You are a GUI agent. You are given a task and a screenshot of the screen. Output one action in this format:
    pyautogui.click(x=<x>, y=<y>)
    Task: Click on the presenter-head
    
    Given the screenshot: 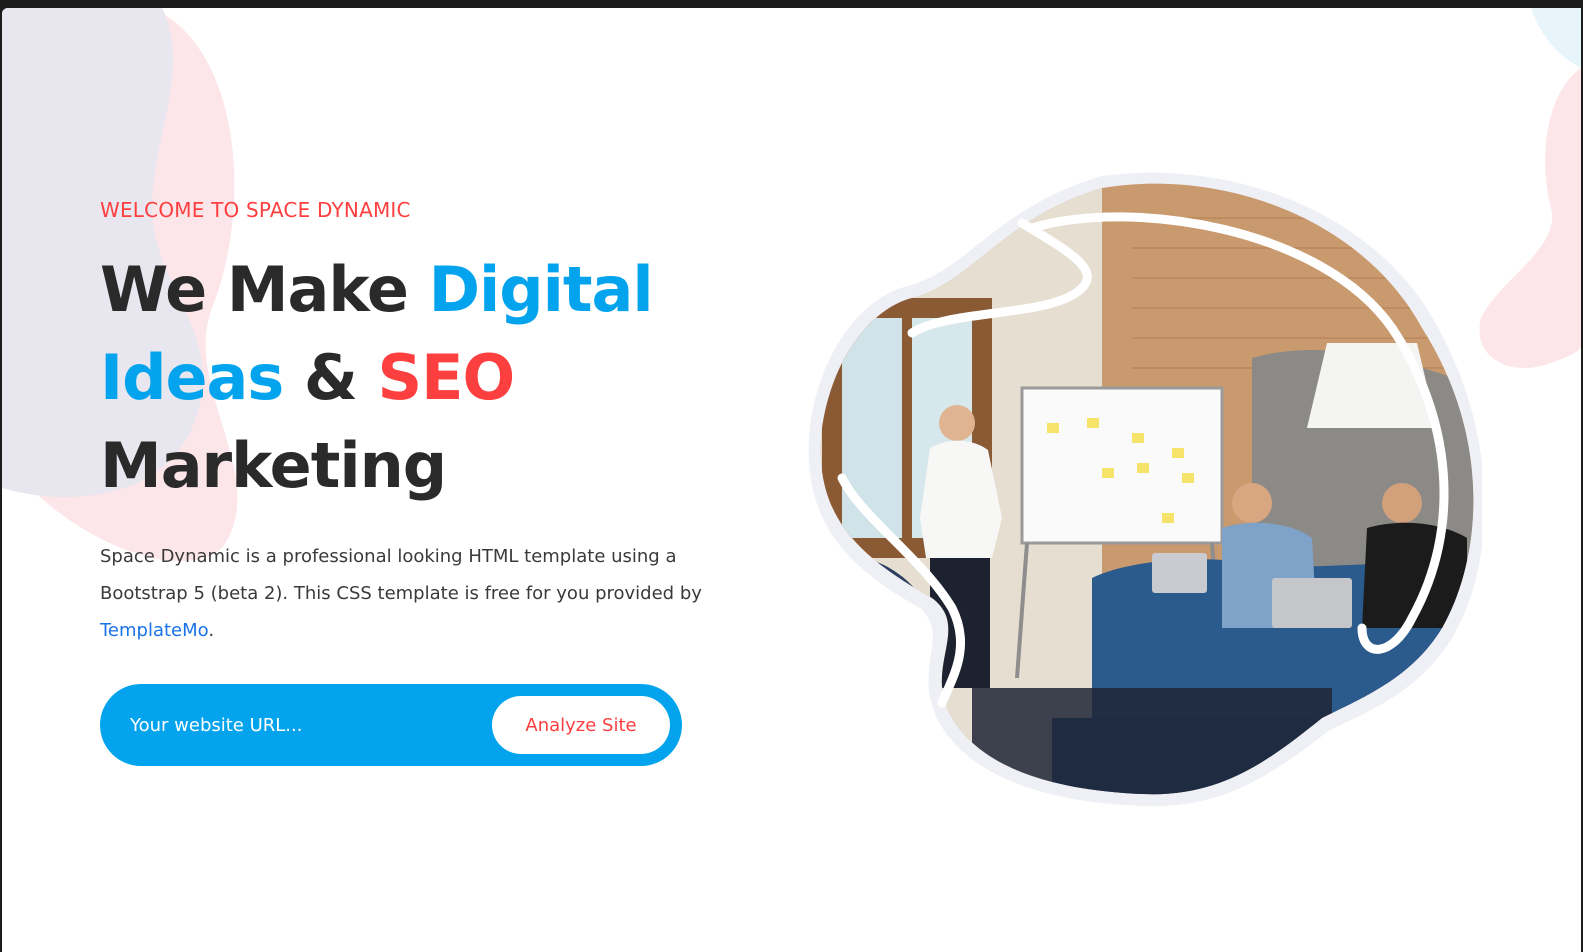 What is the action you would take?
    pyautogui.click(x=957, y=423)
    